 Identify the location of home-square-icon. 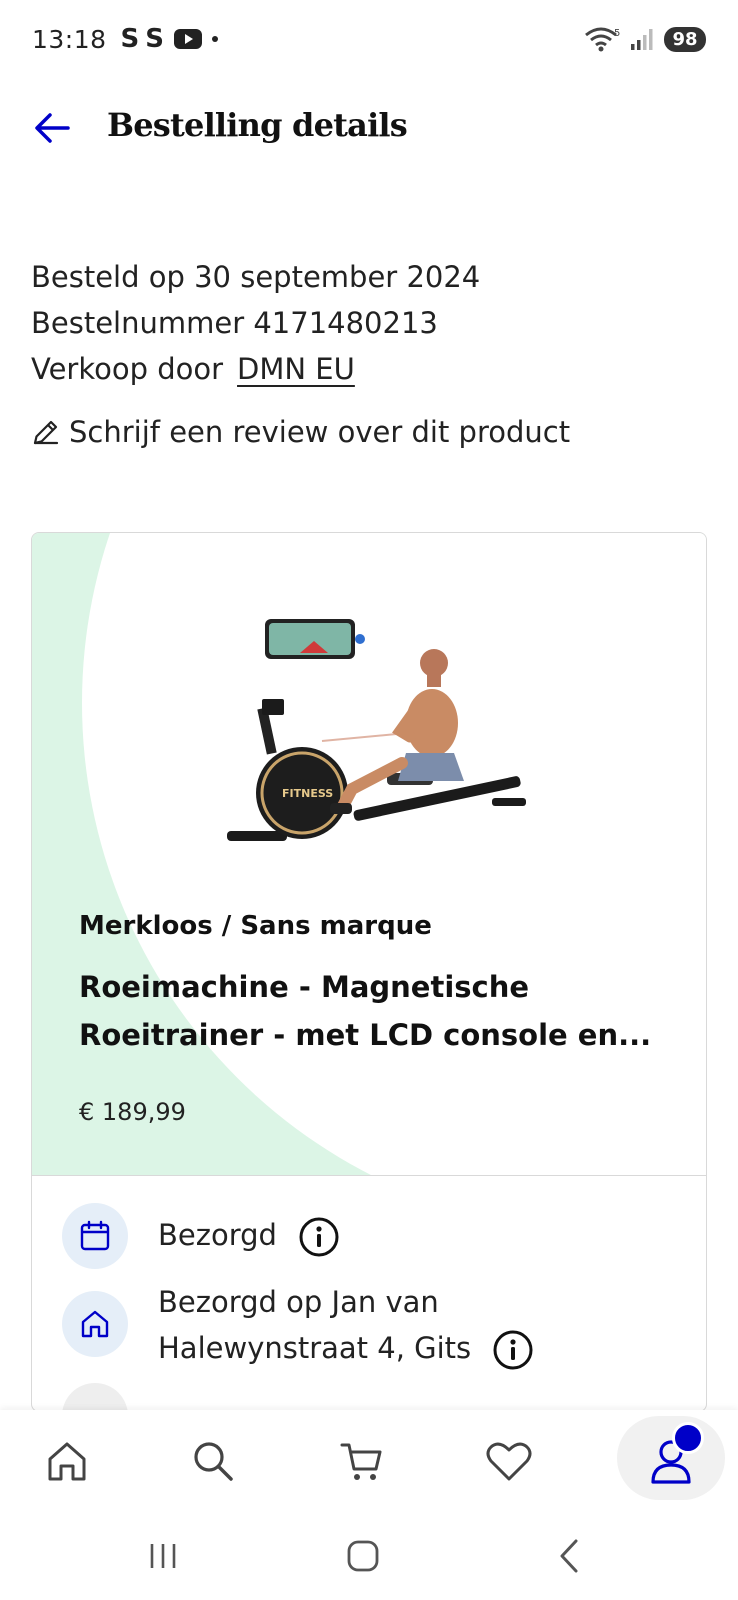
(363, 1556).